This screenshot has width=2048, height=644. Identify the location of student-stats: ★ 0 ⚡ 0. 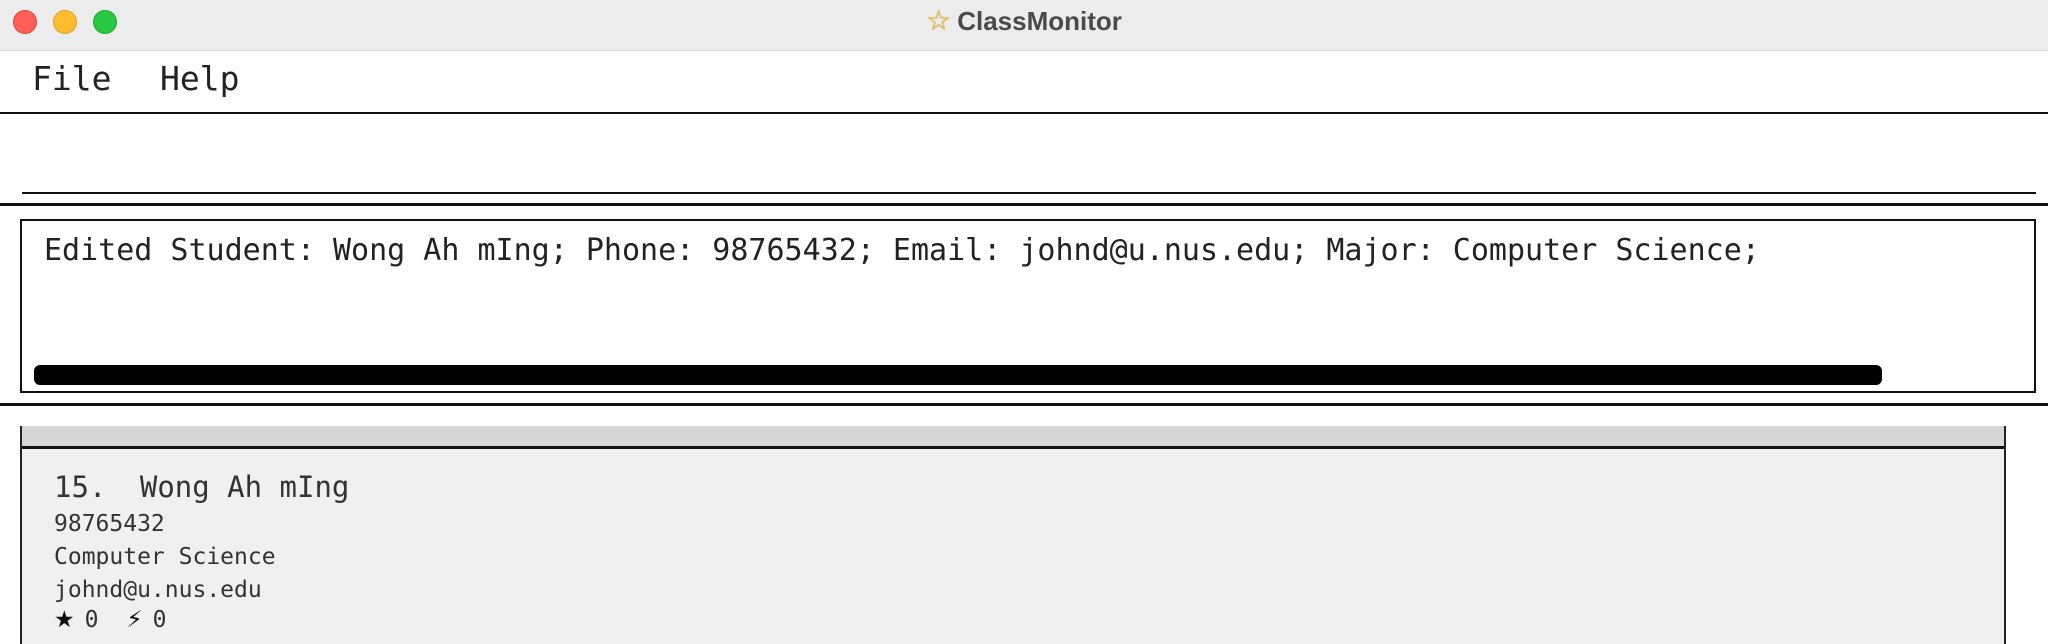
(201, 620).